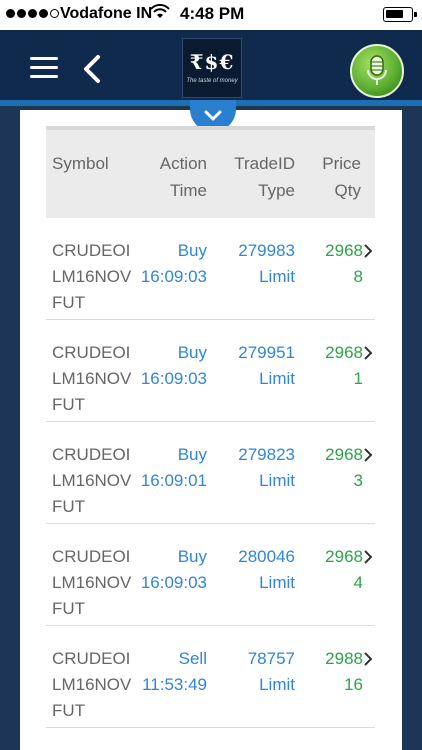  What do you see at coordinates (341, 177) in the screenshot?
I see `header-price-qty: Price Qty` at bounding box center [341, 177].